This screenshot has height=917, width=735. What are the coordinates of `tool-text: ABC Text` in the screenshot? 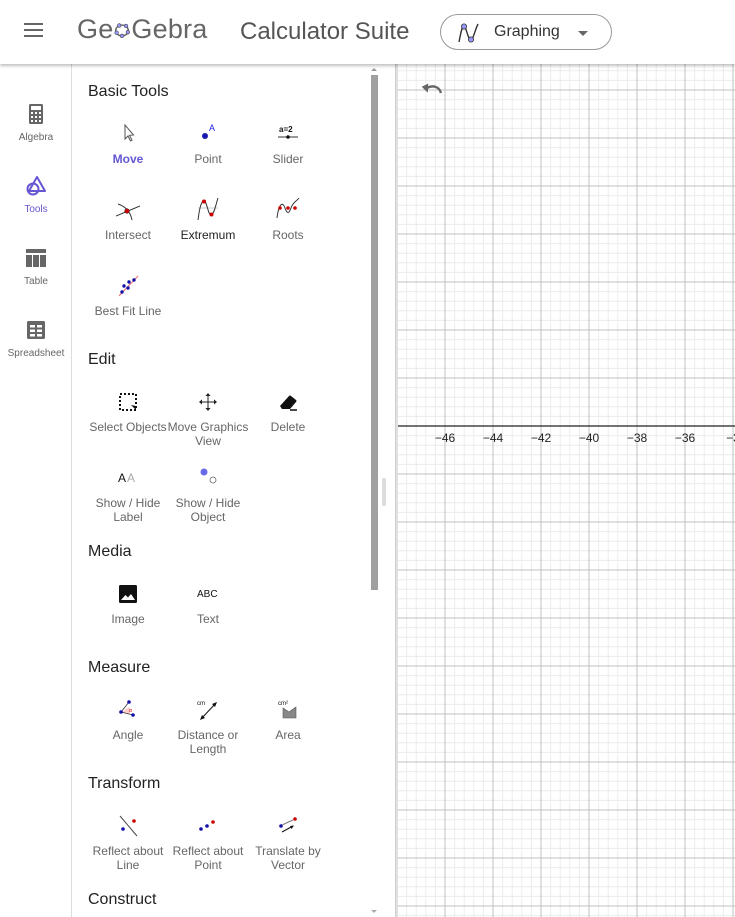 It's located at (208, 612).